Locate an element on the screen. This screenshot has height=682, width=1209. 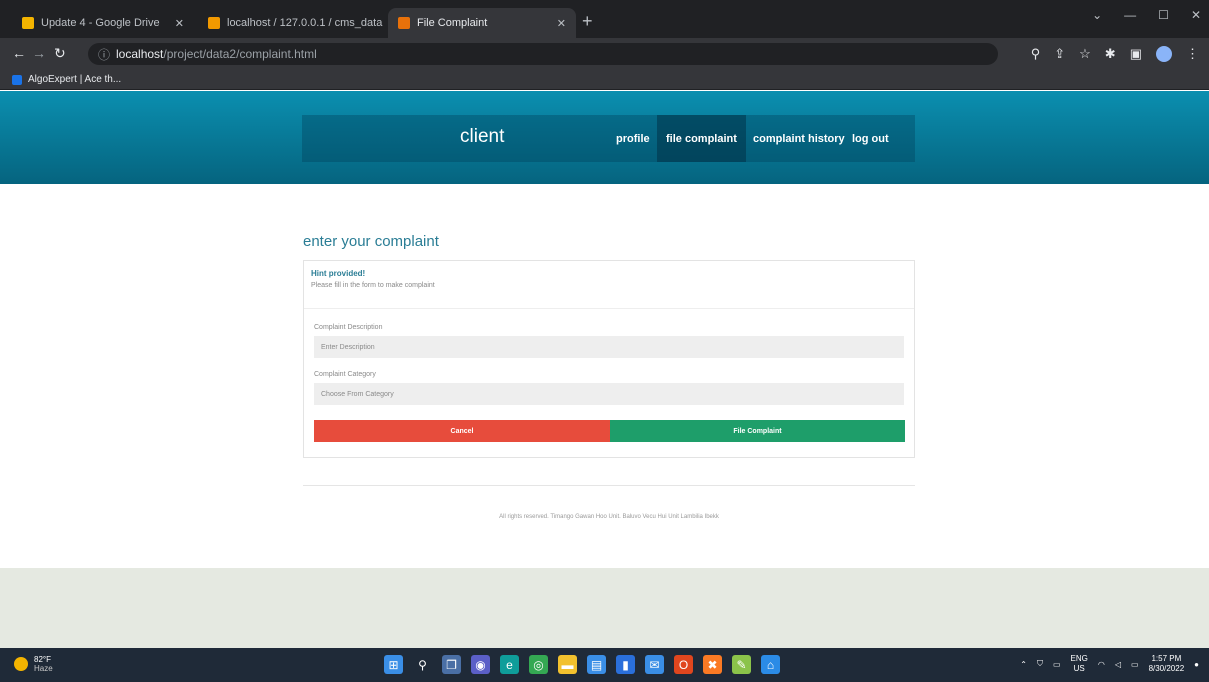
chevron-up-icon: ⌃ is located at coordinates (1023, 664).